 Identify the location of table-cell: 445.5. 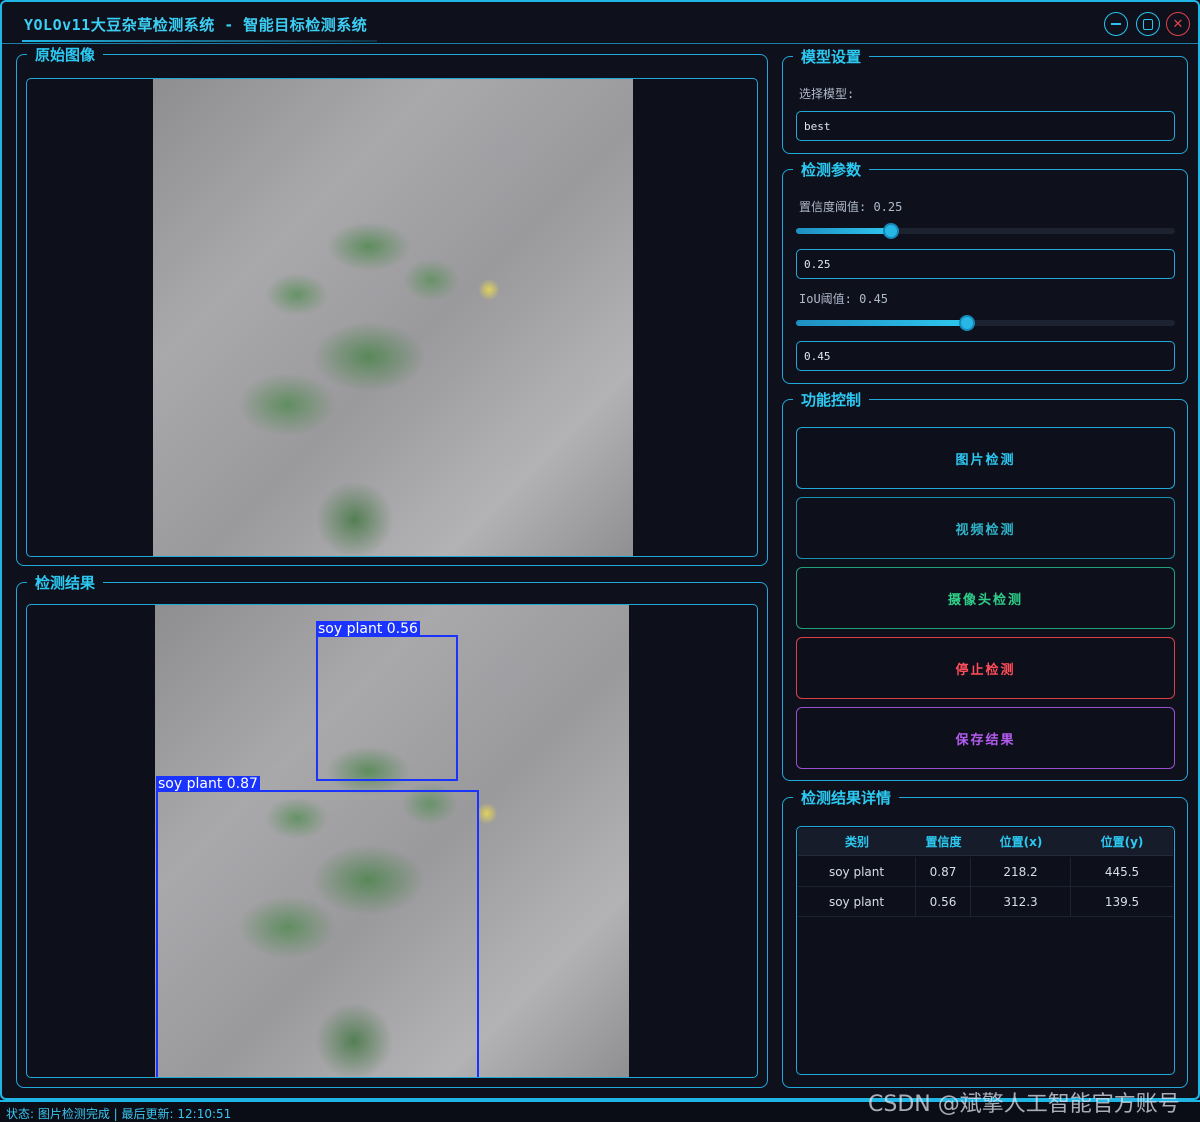
(1122, 871).